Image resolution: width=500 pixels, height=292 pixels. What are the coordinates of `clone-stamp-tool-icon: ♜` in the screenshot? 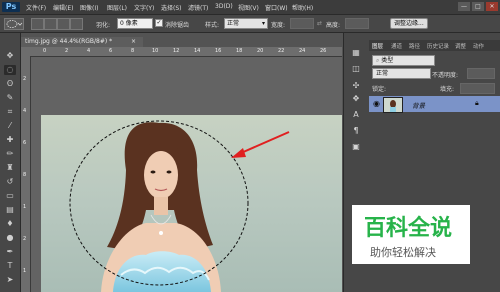 It's located at (10, 168).